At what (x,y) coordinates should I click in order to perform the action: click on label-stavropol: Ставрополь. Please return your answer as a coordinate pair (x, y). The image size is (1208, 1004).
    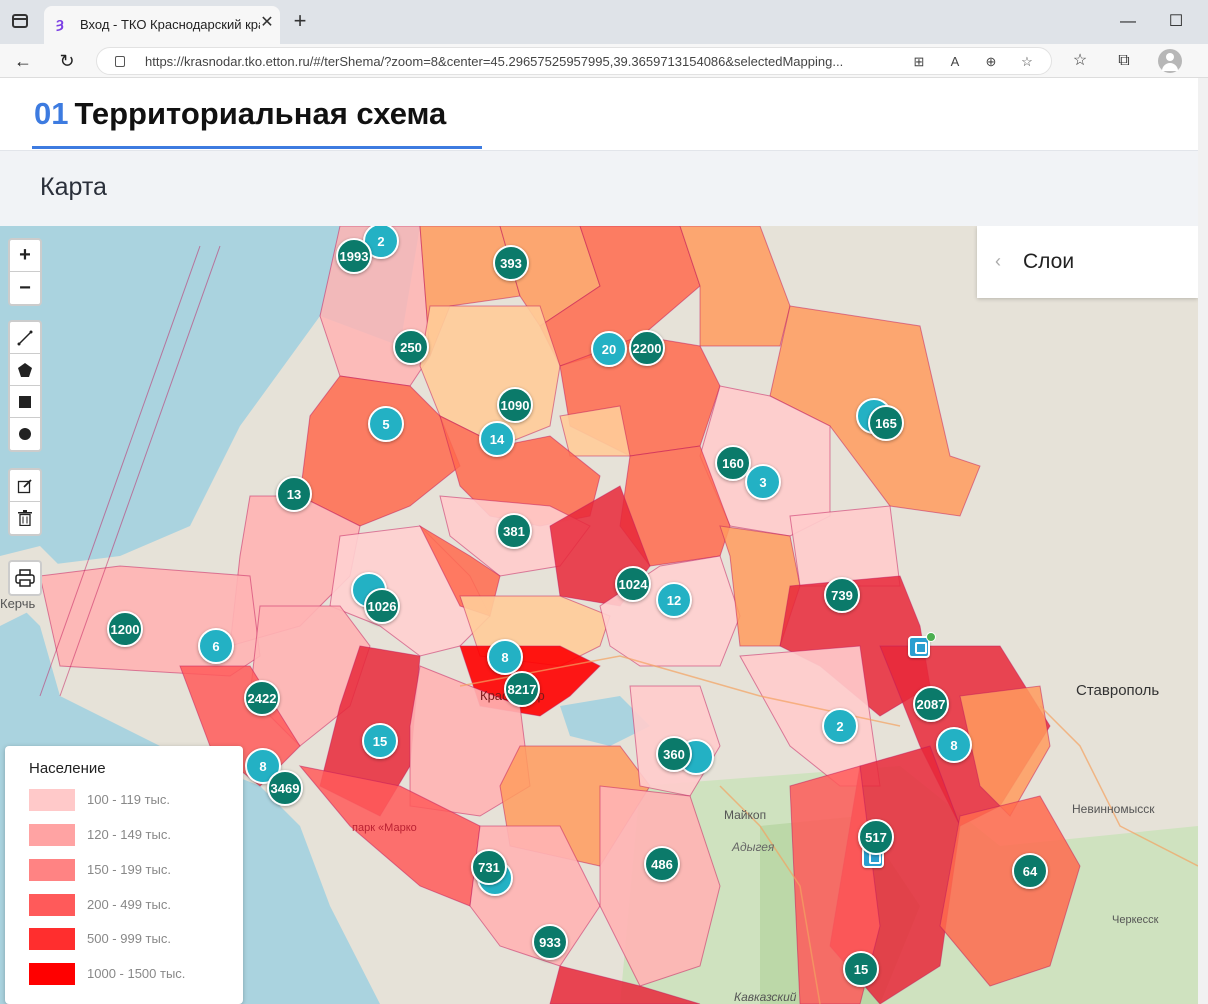
    Looking at the image, I should click on (1118, 690).